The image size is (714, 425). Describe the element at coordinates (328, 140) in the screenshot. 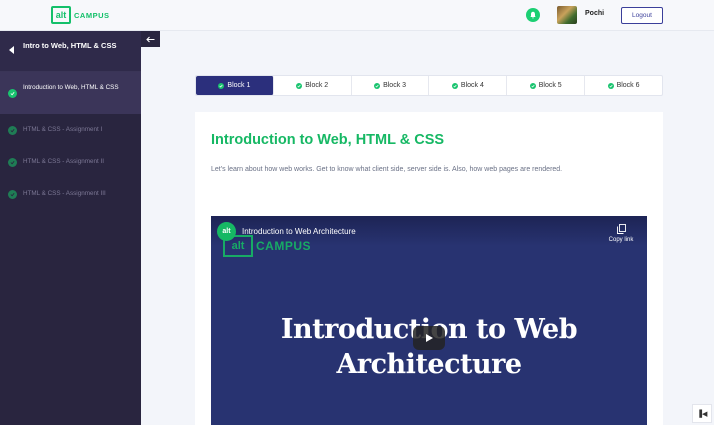

I see `page-title: Introduction to Web, HTML & CSS` at that location.